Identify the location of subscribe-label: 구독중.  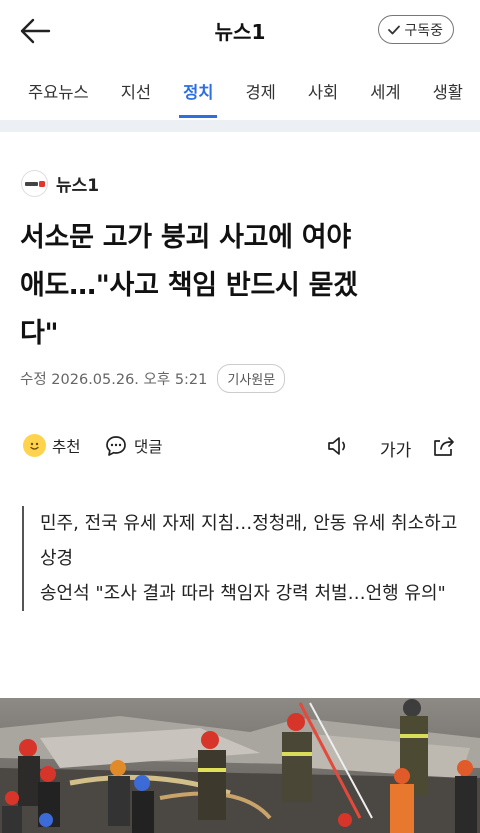
(423, 30).